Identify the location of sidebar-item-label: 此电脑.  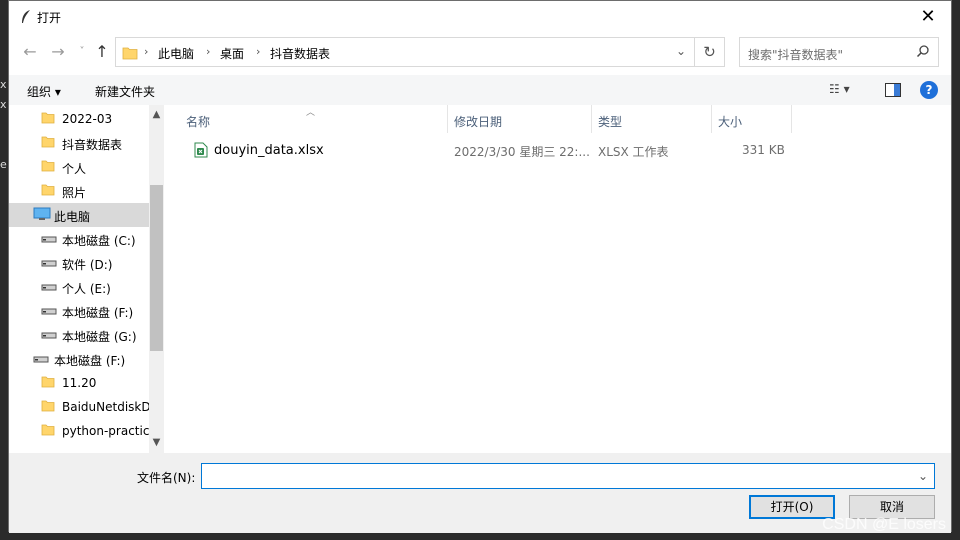
(72, 217).